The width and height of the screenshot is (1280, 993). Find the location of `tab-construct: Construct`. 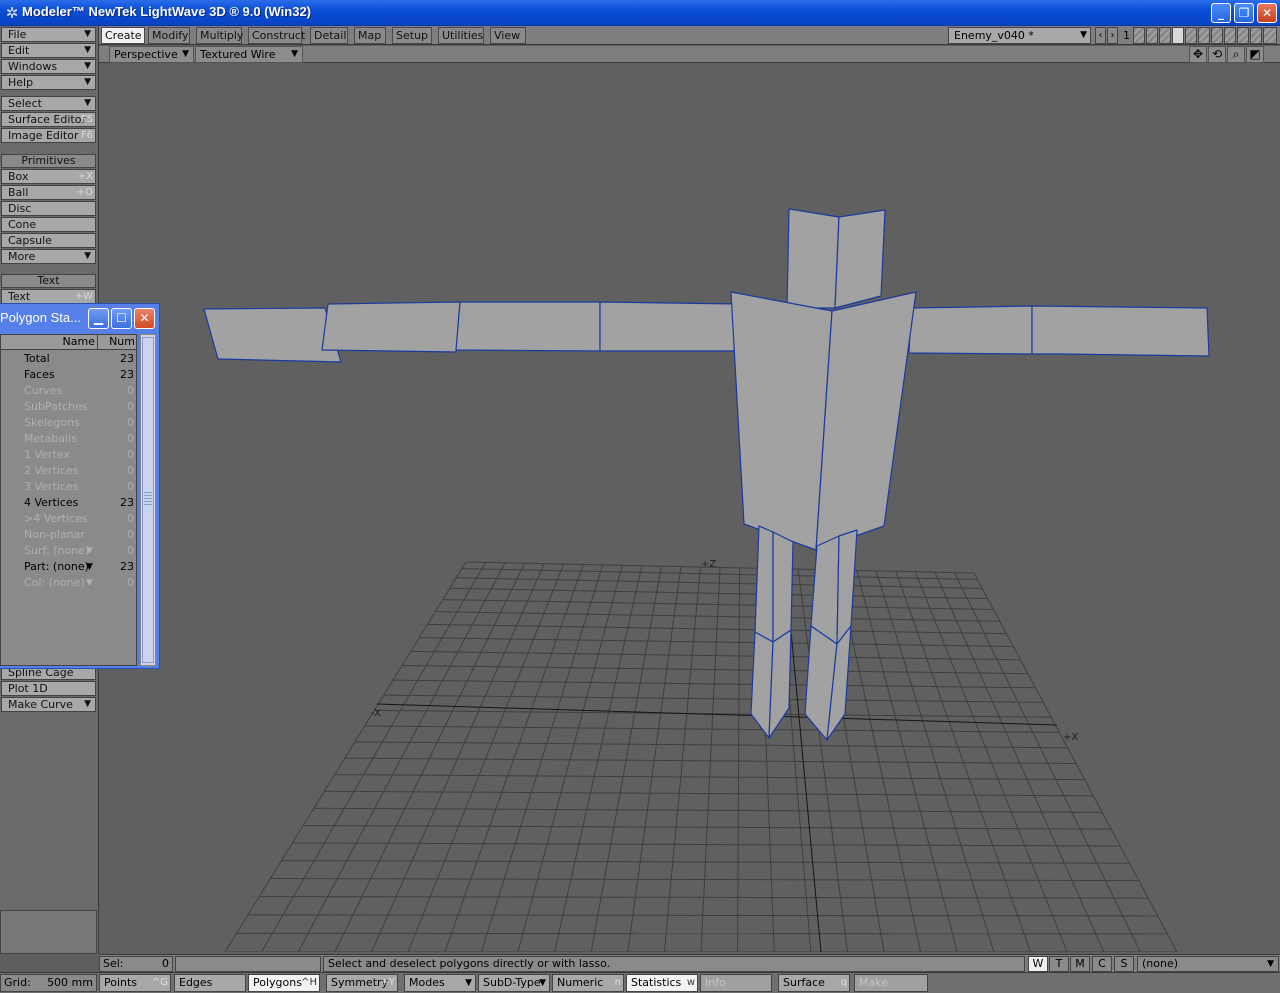

tab-construct: Construct is located at coordinates (276, 35).